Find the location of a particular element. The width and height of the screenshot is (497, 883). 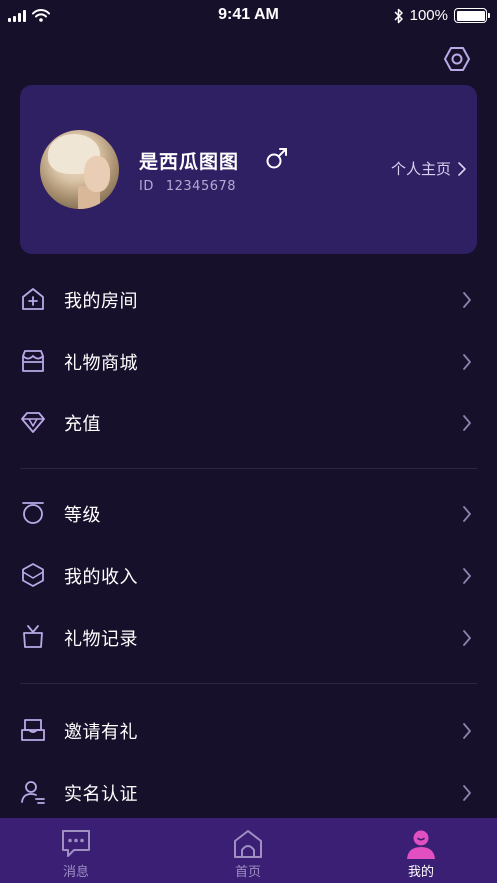

homepage-label: 个人主页 is located at coordinates (420, 169).